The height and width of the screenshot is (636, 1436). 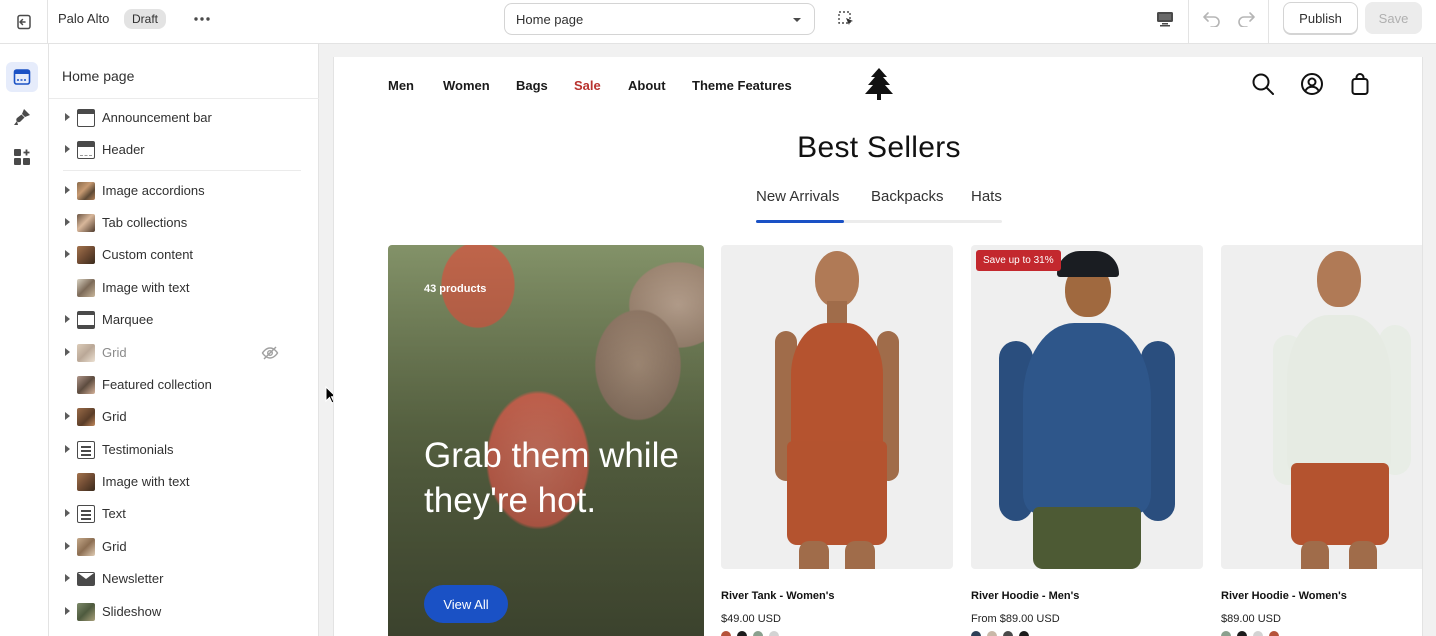 I want to click on sidebar-item-image-with-text-2: Image with text, so click(x=184, y=482).